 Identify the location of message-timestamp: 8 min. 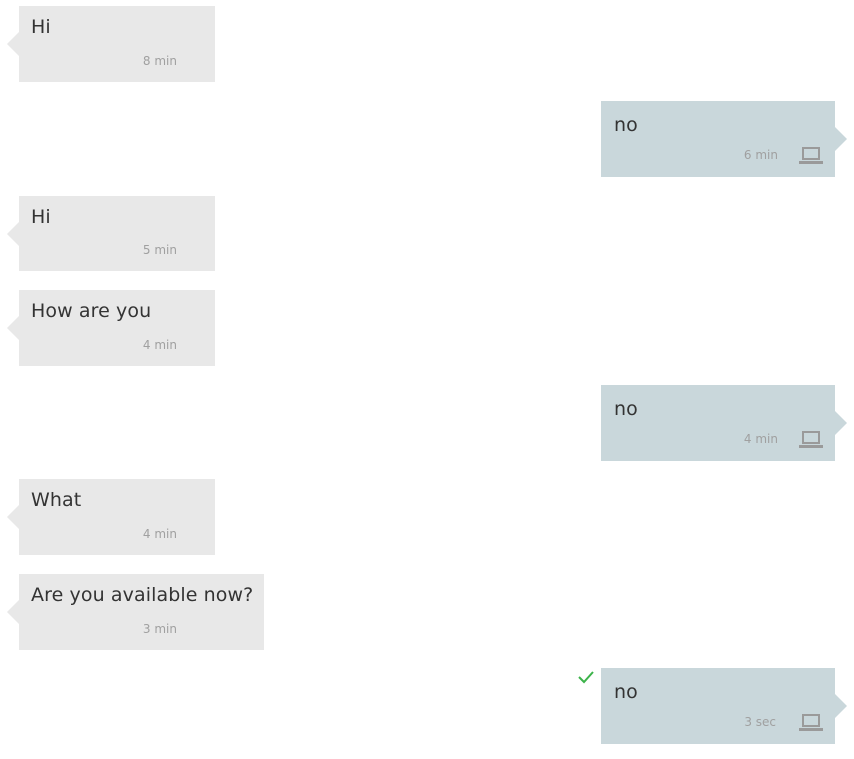
(159, 61).